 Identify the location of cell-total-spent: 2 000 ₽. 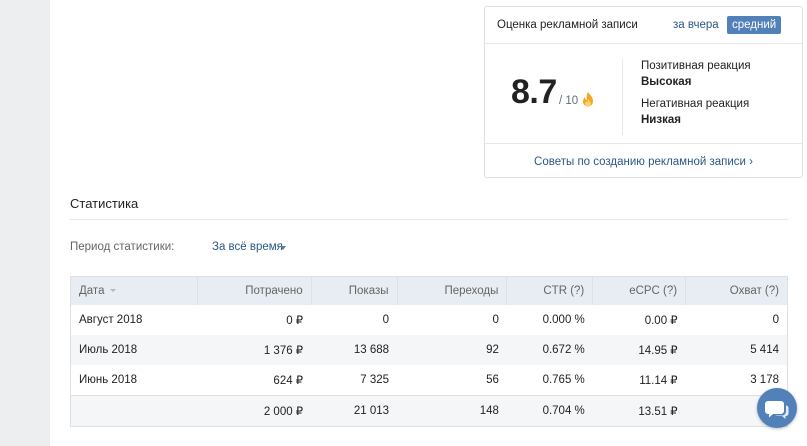
(254, 411).